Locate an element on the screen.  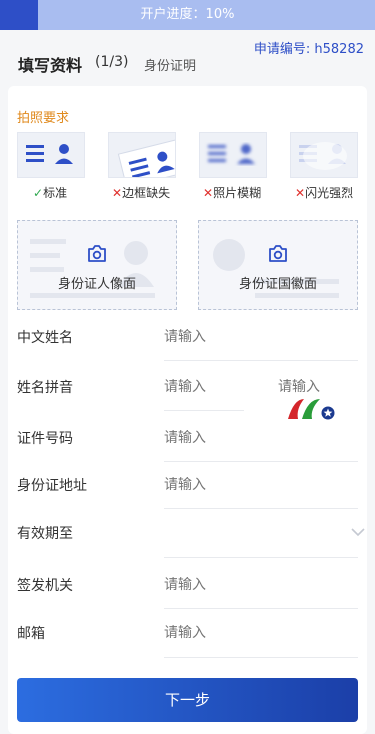
pinyin-label: 姓名拼音 is located at coordinates (45, 388).